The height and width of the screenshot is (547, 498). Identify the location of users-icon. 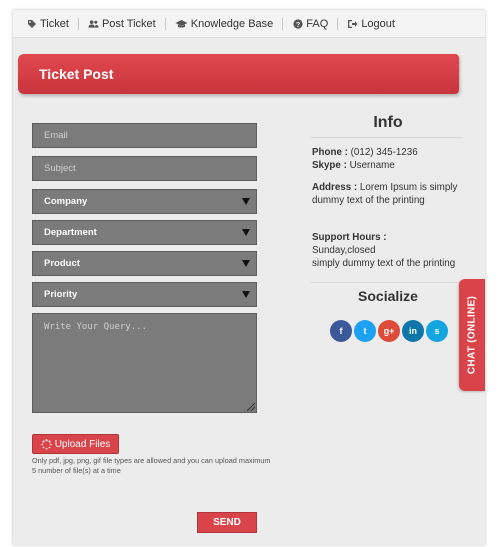
(93, 23).